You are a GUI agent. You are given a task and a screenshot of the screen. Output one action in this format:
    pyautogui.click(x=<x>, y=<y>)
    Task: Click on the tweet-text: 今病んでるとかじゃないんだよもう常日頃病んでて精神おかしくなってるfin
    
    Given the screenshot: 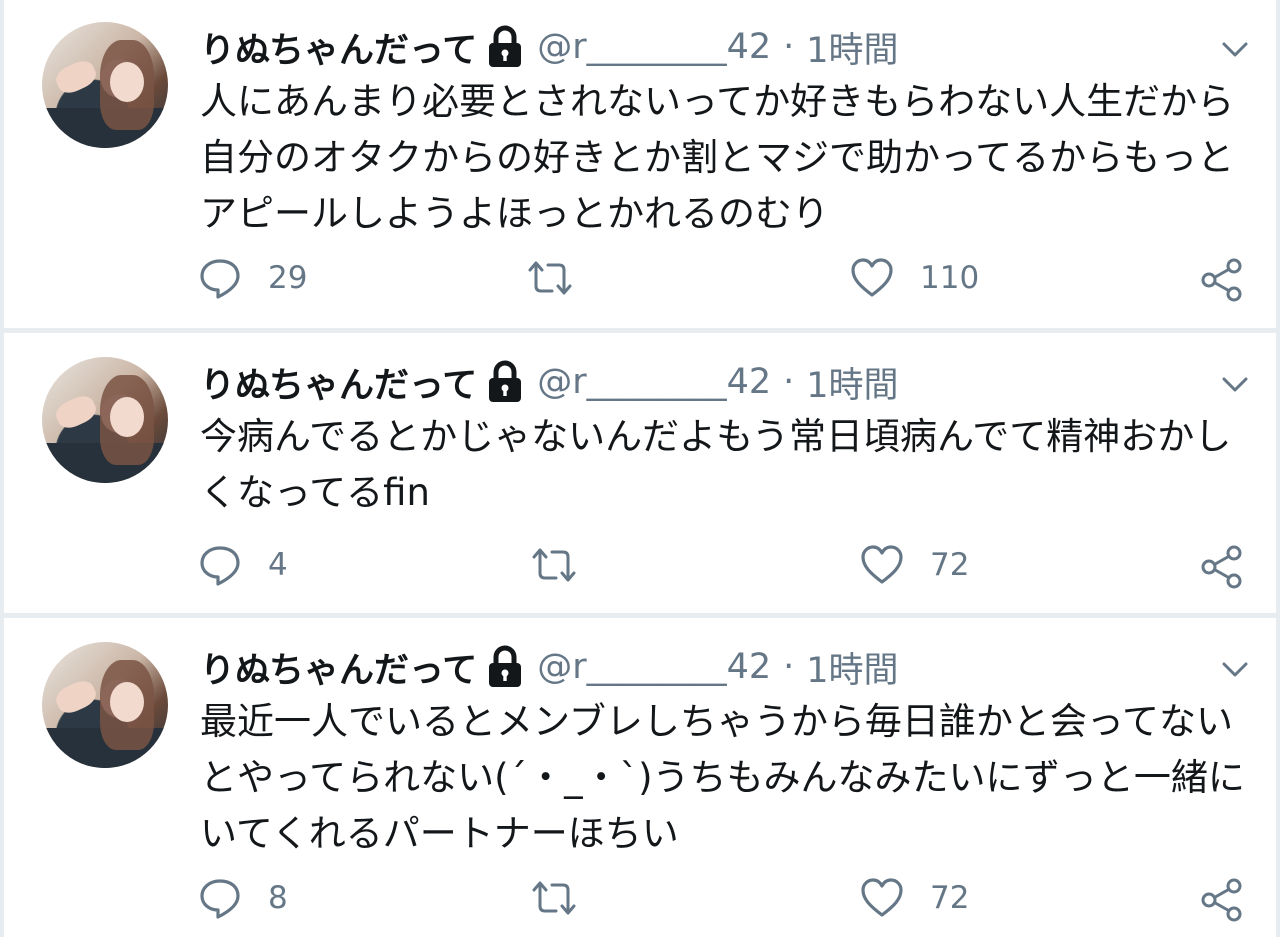 What is the action you would take?
    pyautogui.click(x=716, y=464)
    